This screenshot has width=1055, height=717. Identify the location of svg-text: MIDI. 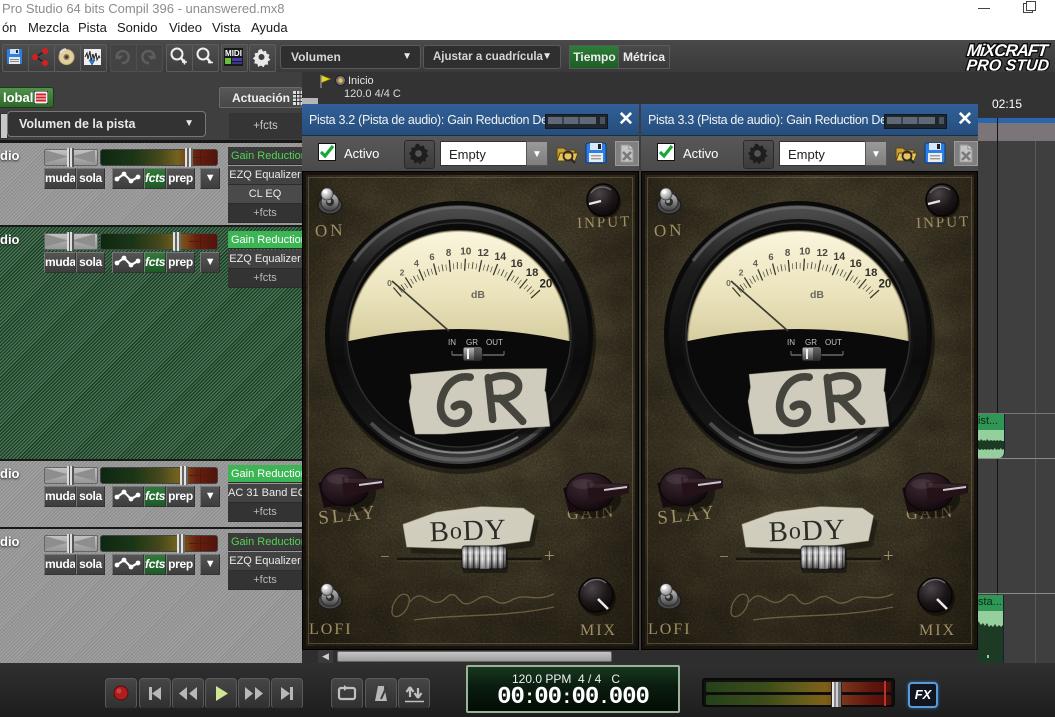
(233, 53).